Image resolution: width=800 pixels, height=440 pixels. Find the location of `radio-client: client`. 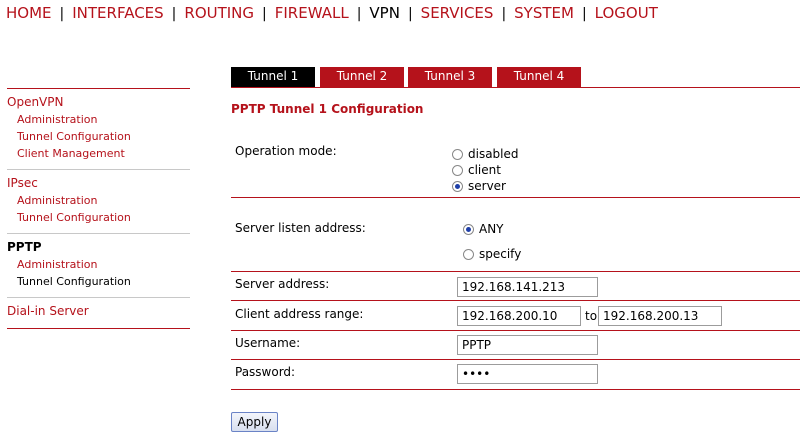

radio-client: client is located at coordinates (476, 170).